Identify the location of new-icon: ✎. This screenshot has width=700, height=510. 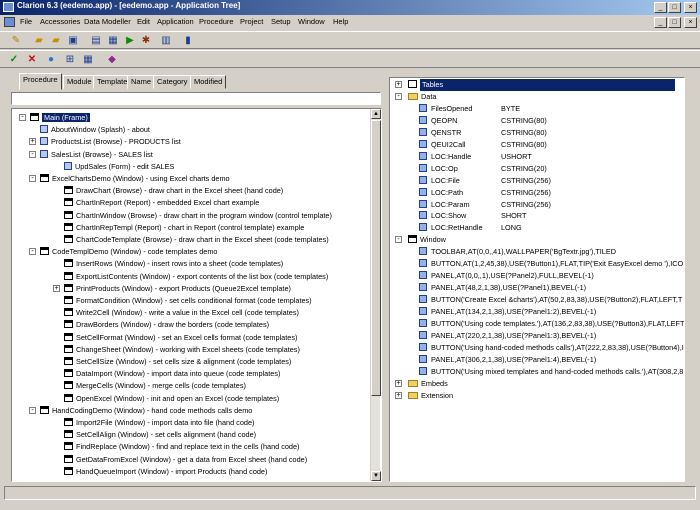
(16, 40).